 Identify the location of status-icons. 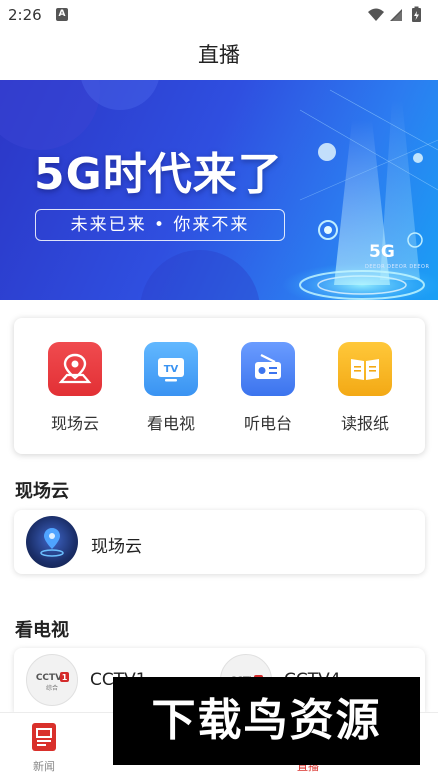
(397, 15).